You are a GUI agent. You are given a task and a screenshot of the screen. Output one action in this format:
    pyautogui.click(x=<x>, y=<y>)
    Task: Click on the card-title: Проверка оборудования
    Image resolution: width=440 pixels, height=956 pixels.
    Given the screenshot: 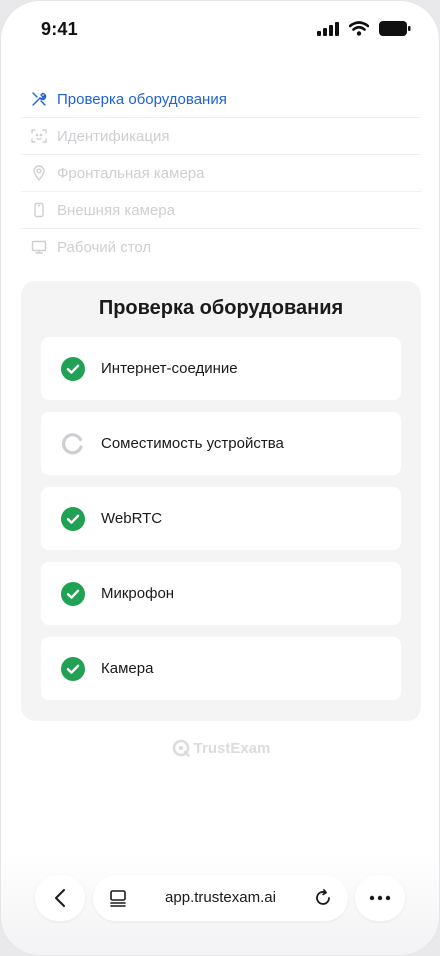 What is the action you would take?
    pyautogui.click(x=221, y=308)
    